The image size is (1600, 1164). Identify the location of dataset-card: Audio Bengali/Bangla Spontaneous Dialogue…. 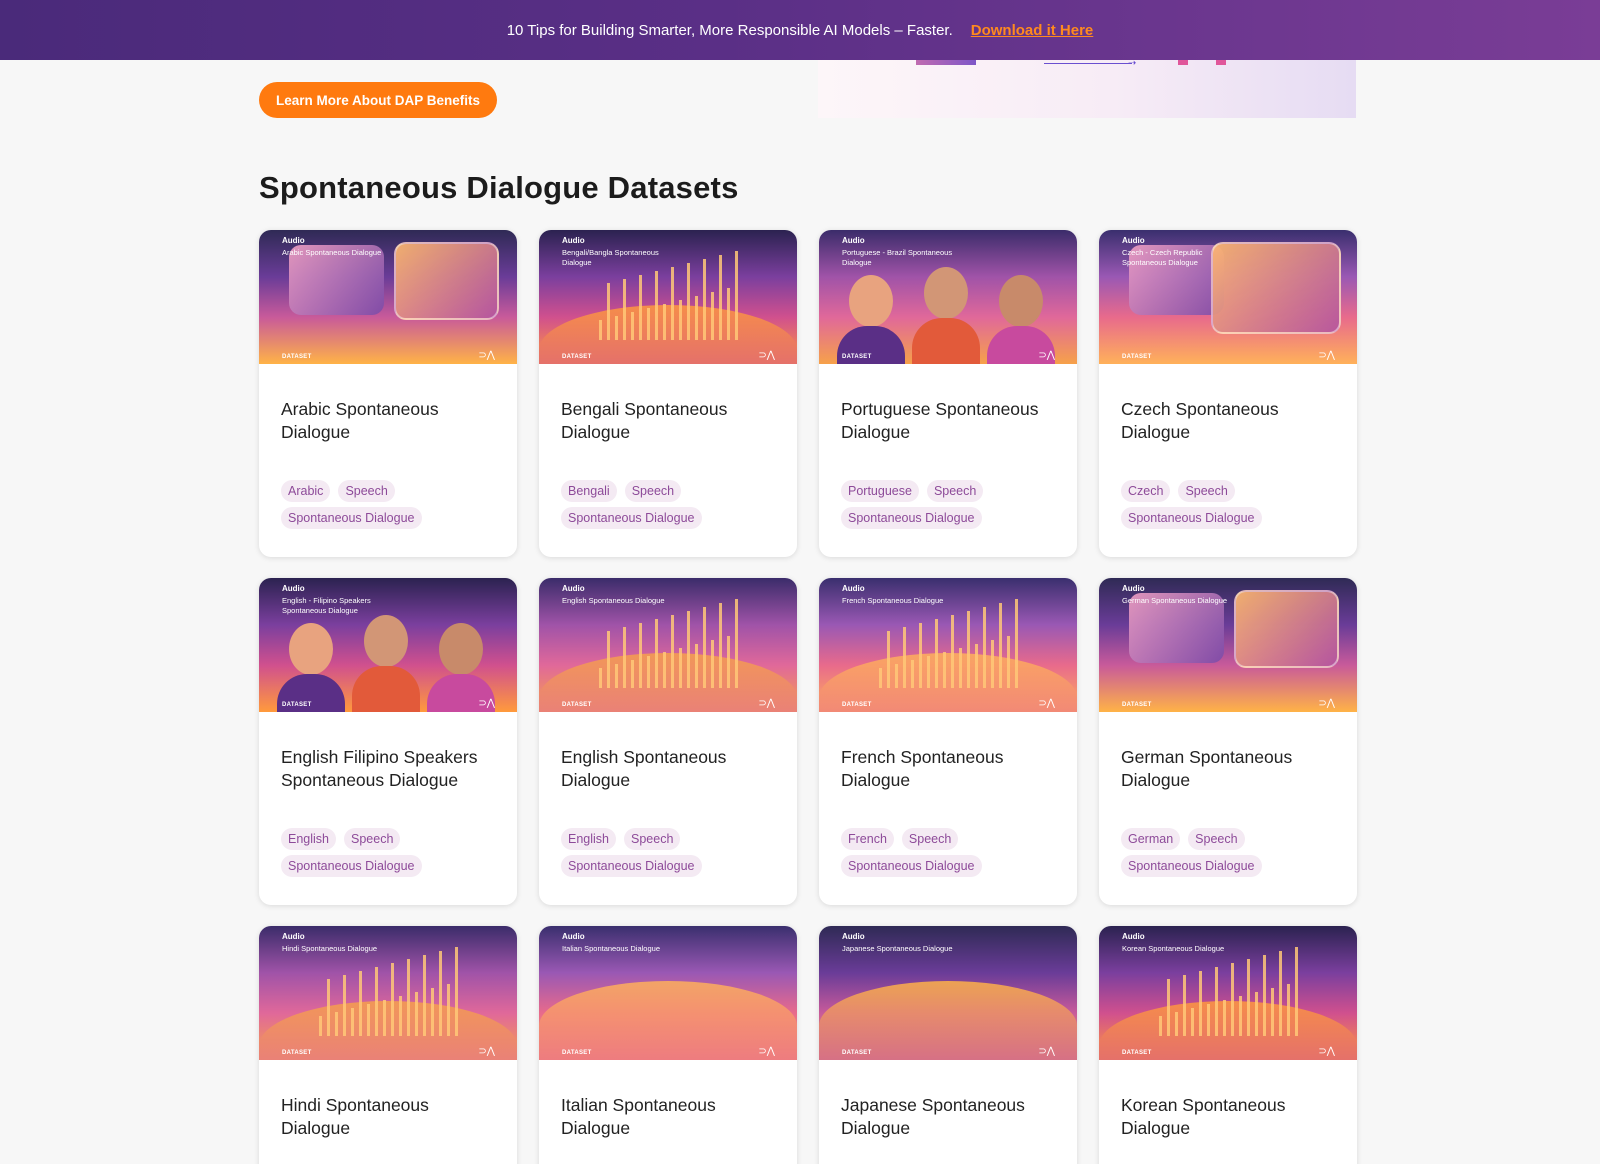
(668, 393).